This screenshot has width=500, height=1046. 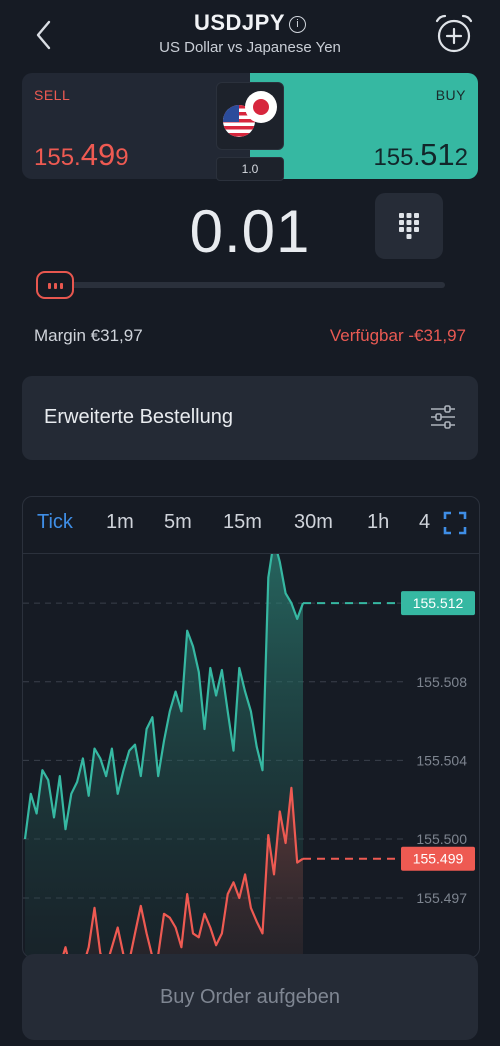 What do you see at coordinates (250, 169) in the screenshot?
I see `spread-indicator: 1.0` at bounding box center [250, 169].